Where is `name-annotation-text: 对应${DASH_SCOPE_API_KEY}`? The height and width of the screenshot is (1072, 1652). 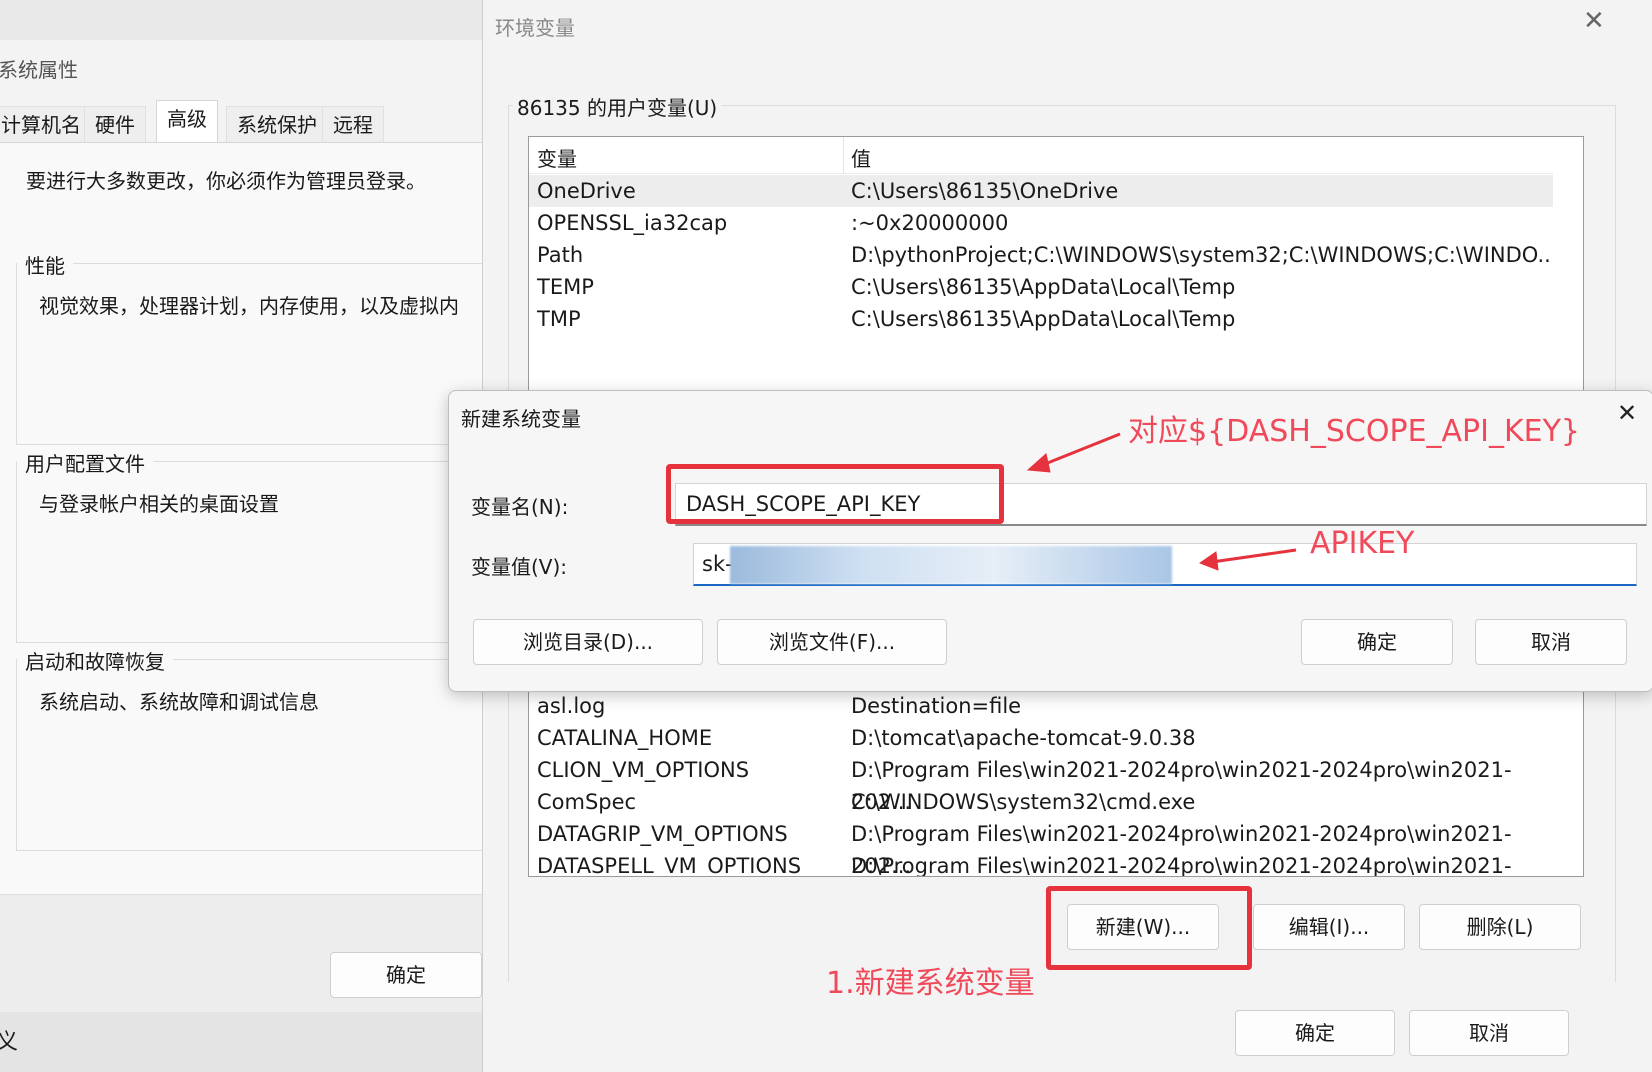 name-annotation-text: 对应${DASH_SCOPE_API_KEY} is located at coordinates (1354, 431).